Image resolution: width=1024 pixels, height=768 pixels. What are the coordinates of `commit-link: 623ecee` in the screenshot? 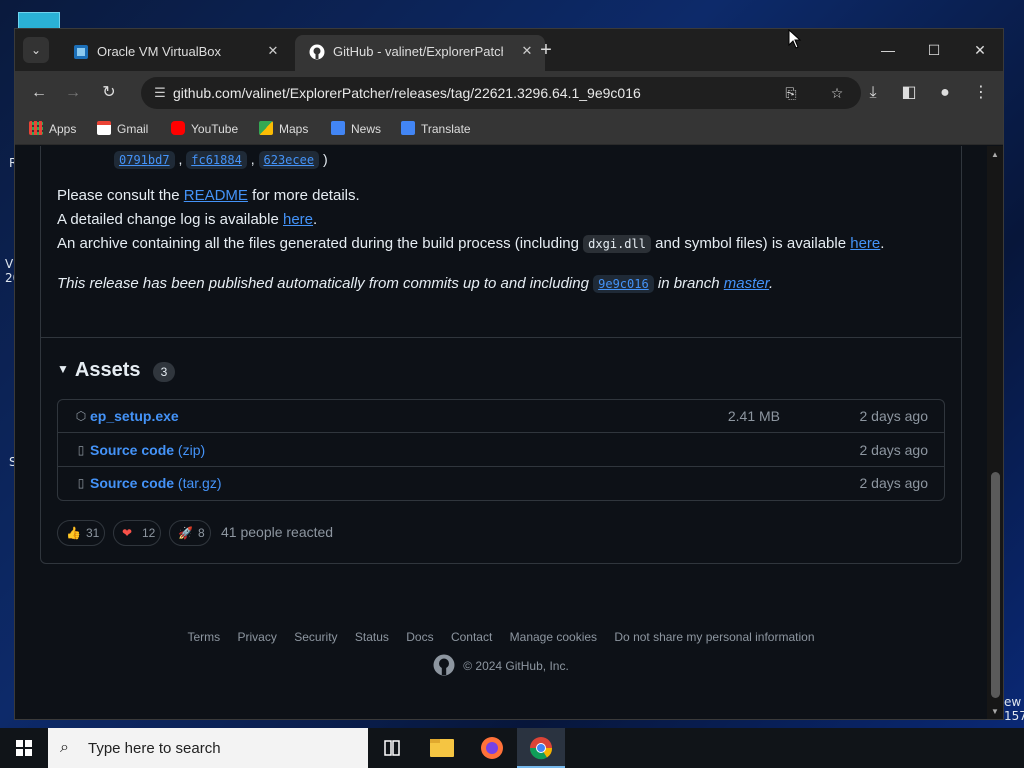 It's located at (289, 160).